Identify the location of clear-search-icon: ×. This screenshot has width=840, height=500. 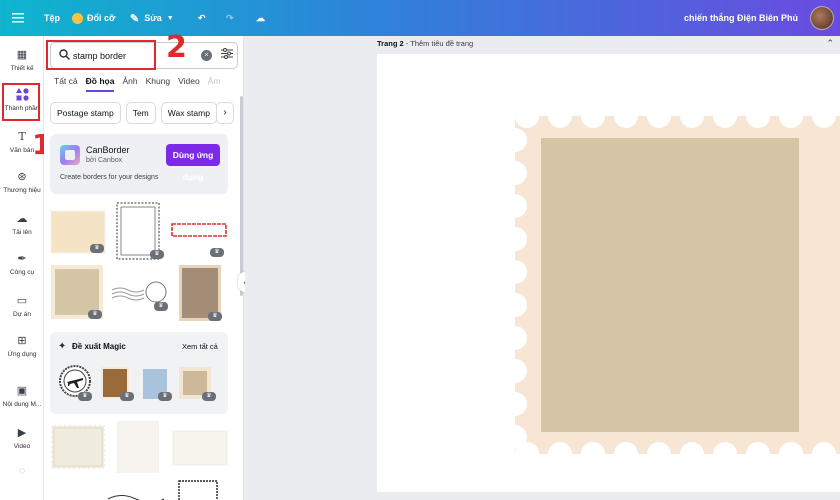
(206, 55).